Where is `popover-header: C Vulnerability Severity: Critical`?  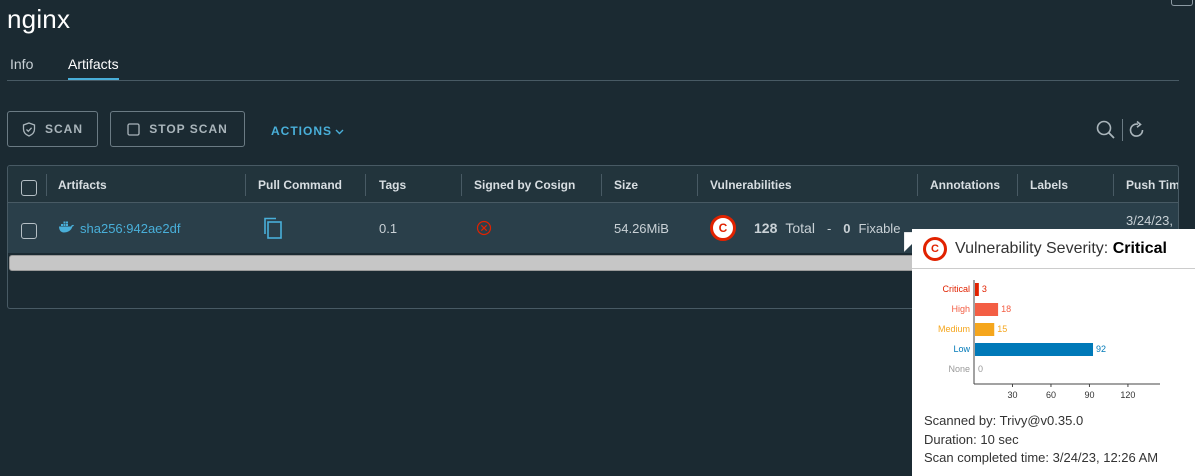 popover-header: C Vulnerability Severity: Critical is located at coordinates (1053, 249).